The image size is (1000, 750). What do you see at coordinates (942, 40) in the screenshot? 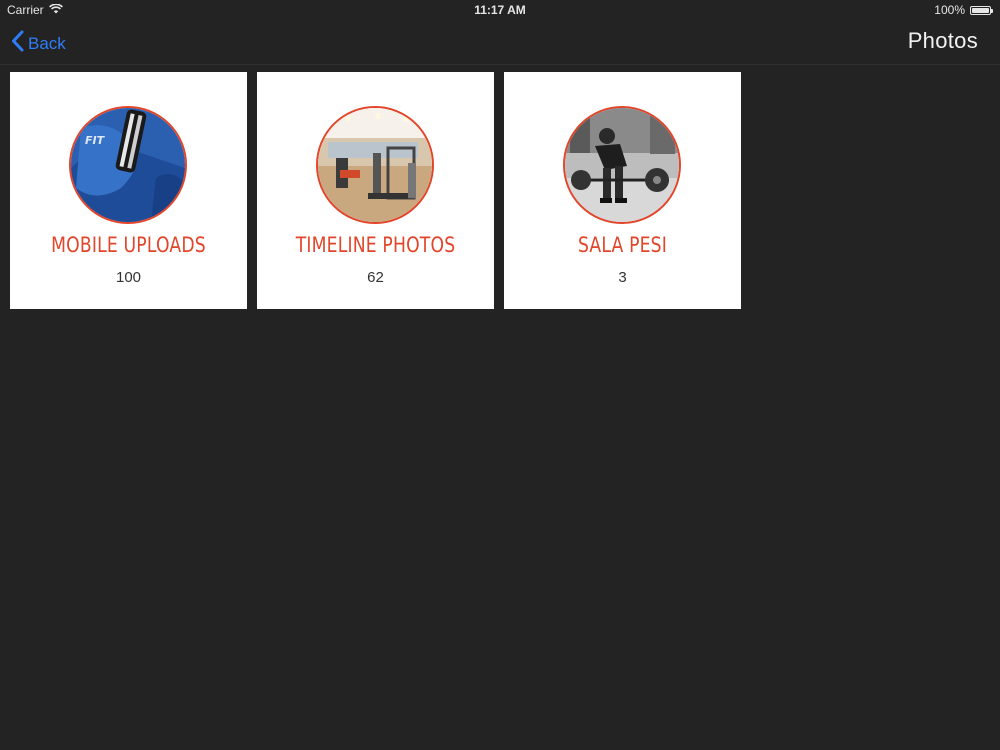
I see `page-title: Photos` at bounding box center [942, 40].